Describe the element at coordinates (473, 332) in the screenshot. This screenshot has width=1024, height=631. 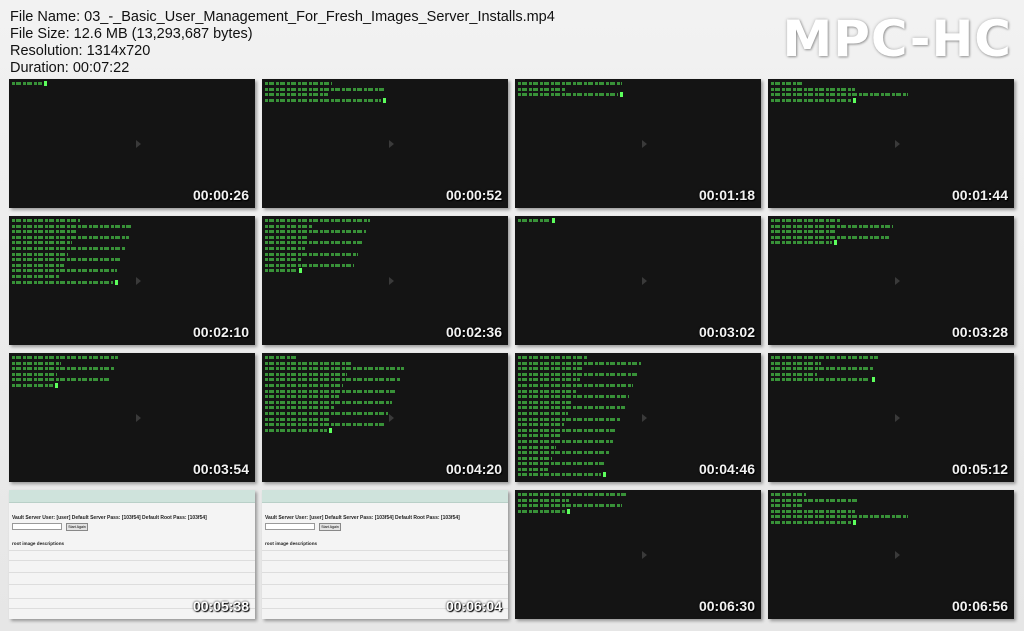
I see `thumbnail-timestamp: 00:02:36` at that location.